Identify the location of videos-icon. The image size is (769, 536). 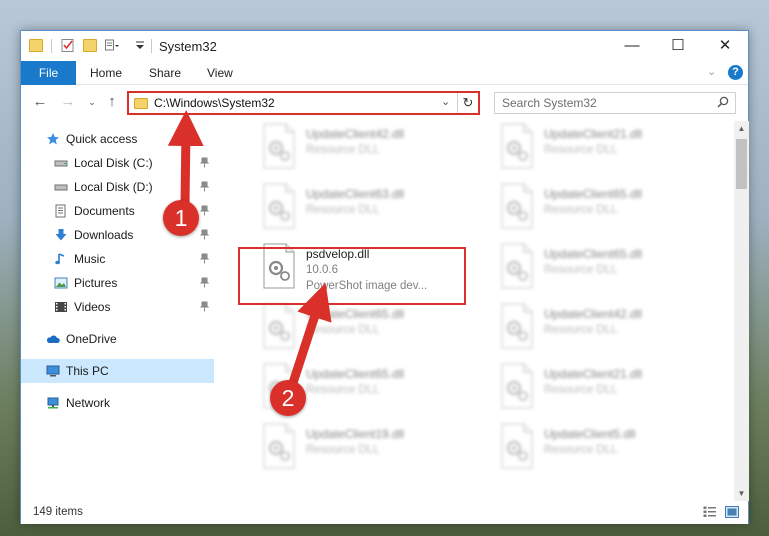
(61, 307).